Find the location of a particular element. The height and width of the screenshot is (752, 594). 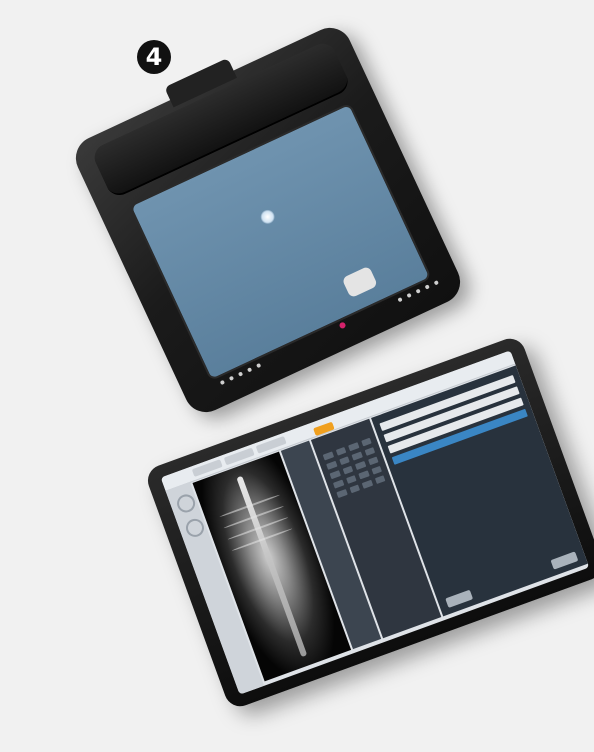

xray-spine is located at coordinates (272, 566).